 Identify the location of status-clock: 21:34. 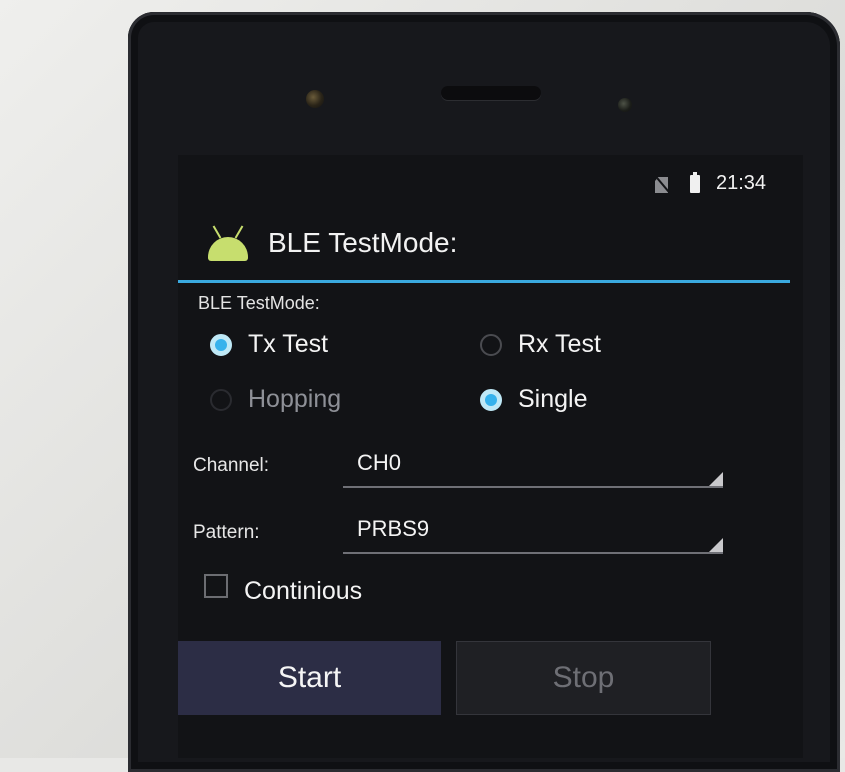
(741, 183).